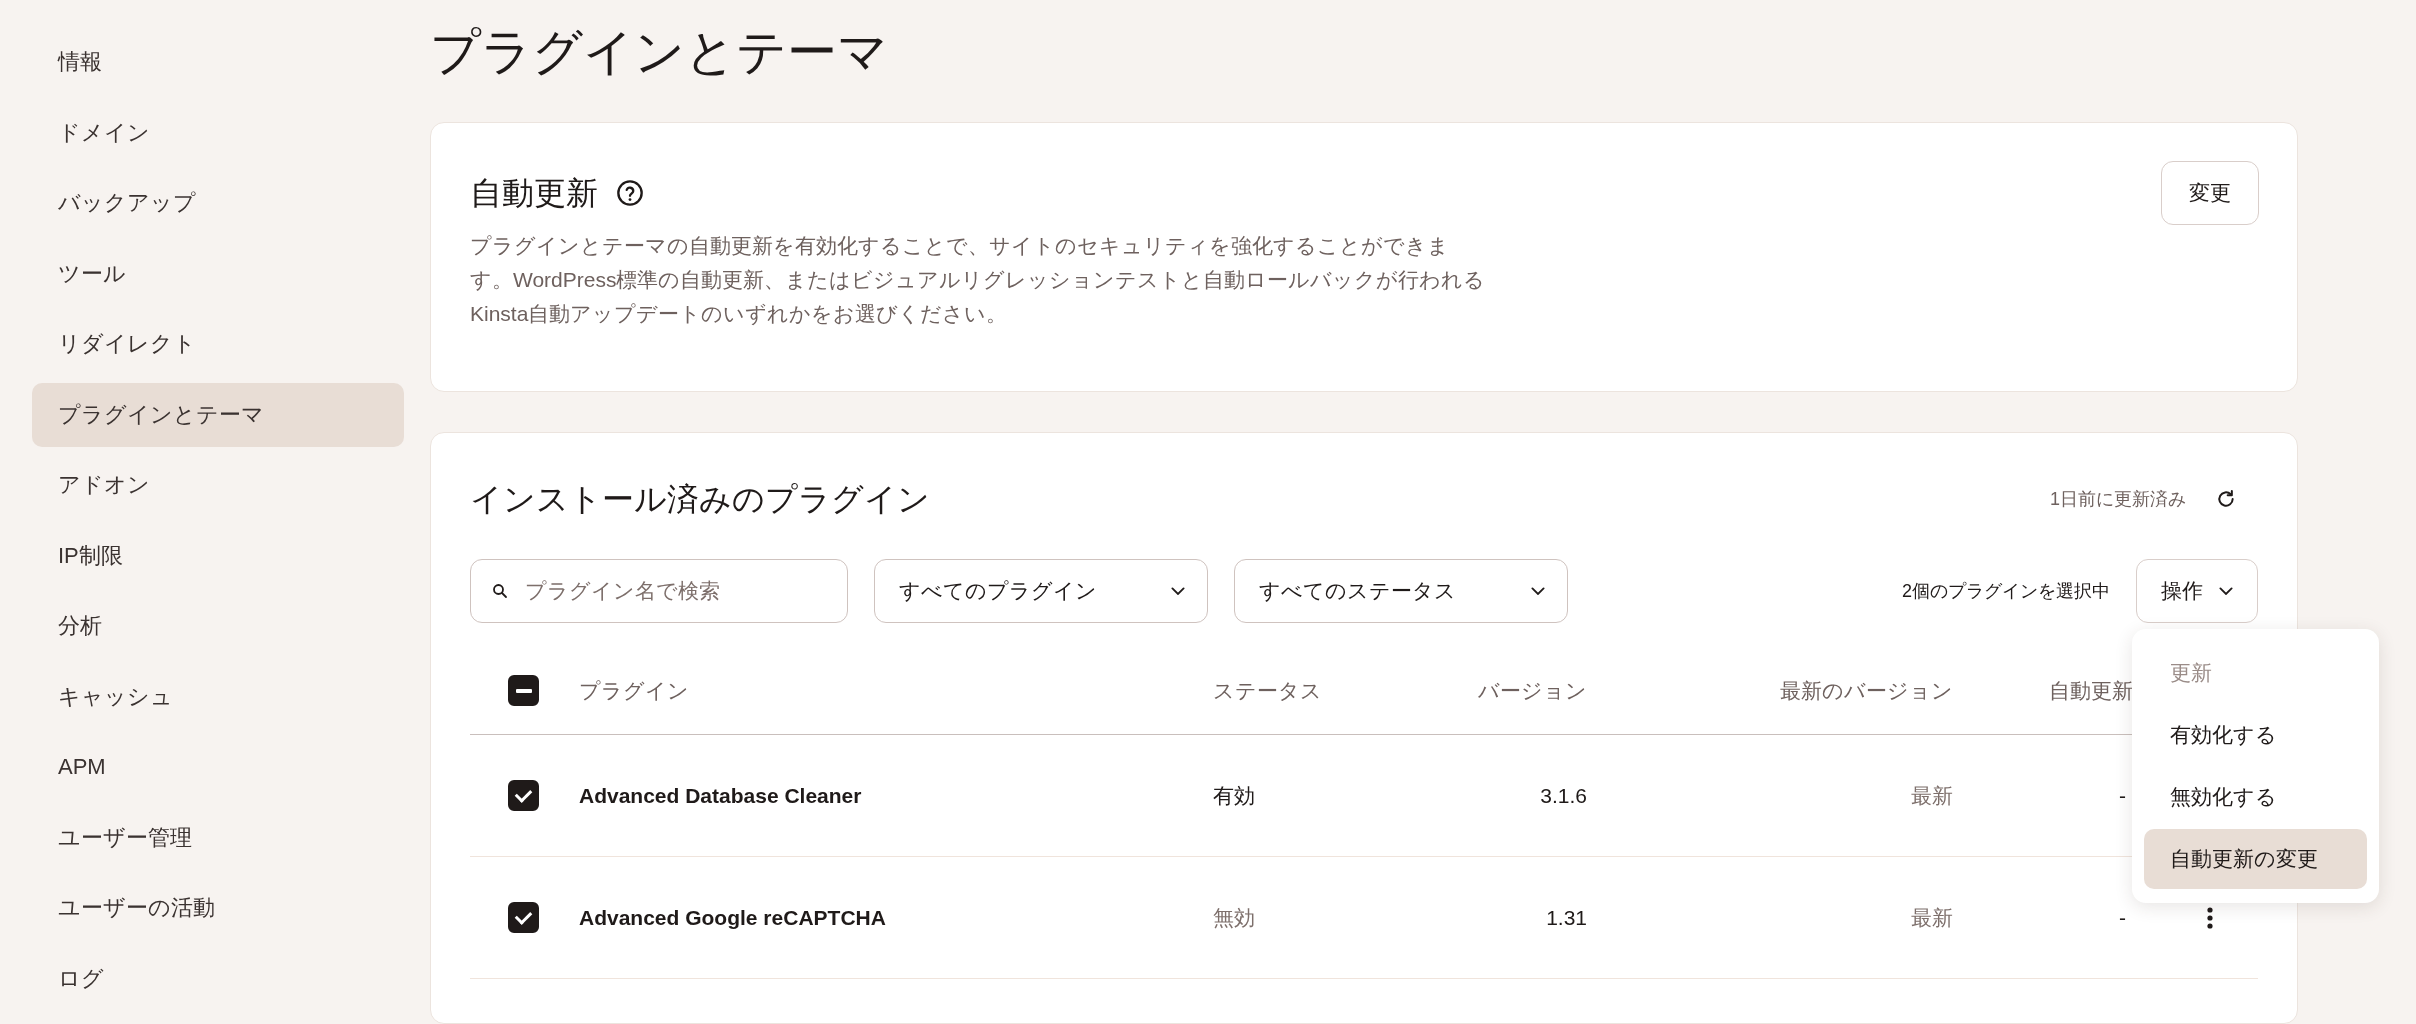 This screenshot has width=2416, height=1024. Describe the element at coordinates (634, 690) in the screenshot. I see `column-header: プラグイン` at that location.